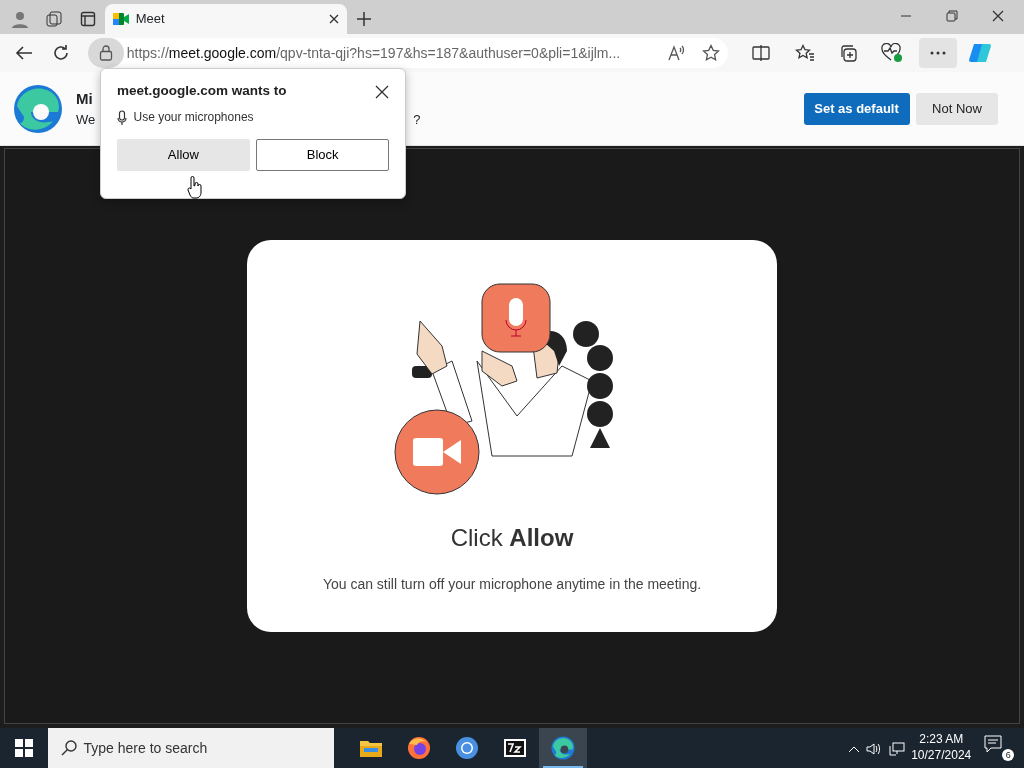 Image resolution: width=1024 pixels, height=768 pixels. What do you see at coordinates (121, 19) in the screenshot?
I see `video-call-icon` at bounding box center [121, 19].